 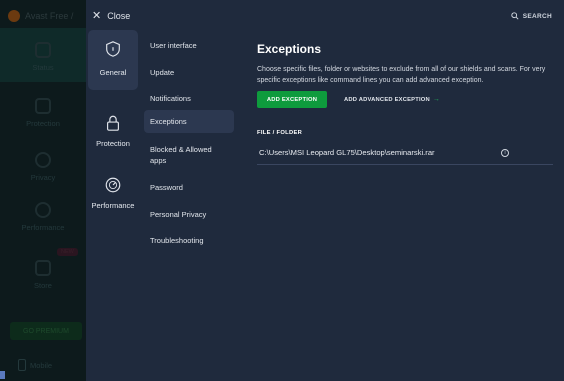 I want to click on nav-status: Status, so click(x=43, y=57).